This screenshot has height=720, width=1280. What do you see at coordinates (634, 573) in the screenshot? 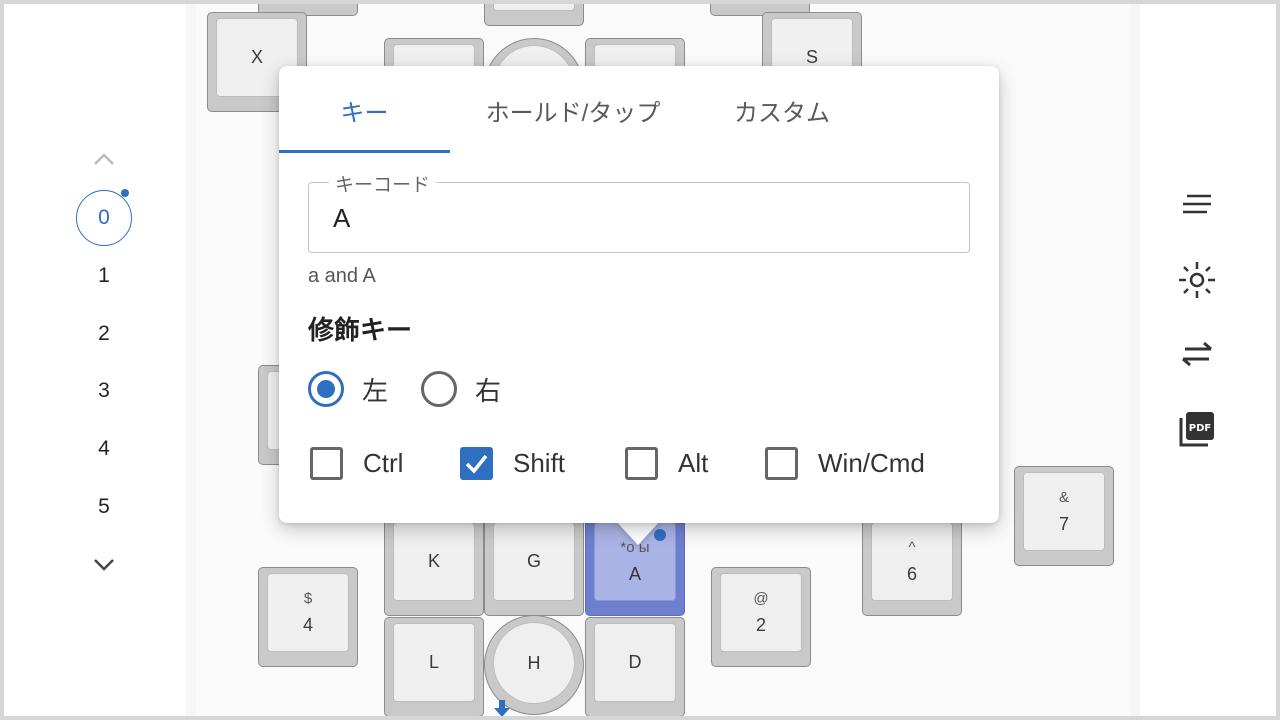
I see `key-legend: A` at bounding box center [634, 573].